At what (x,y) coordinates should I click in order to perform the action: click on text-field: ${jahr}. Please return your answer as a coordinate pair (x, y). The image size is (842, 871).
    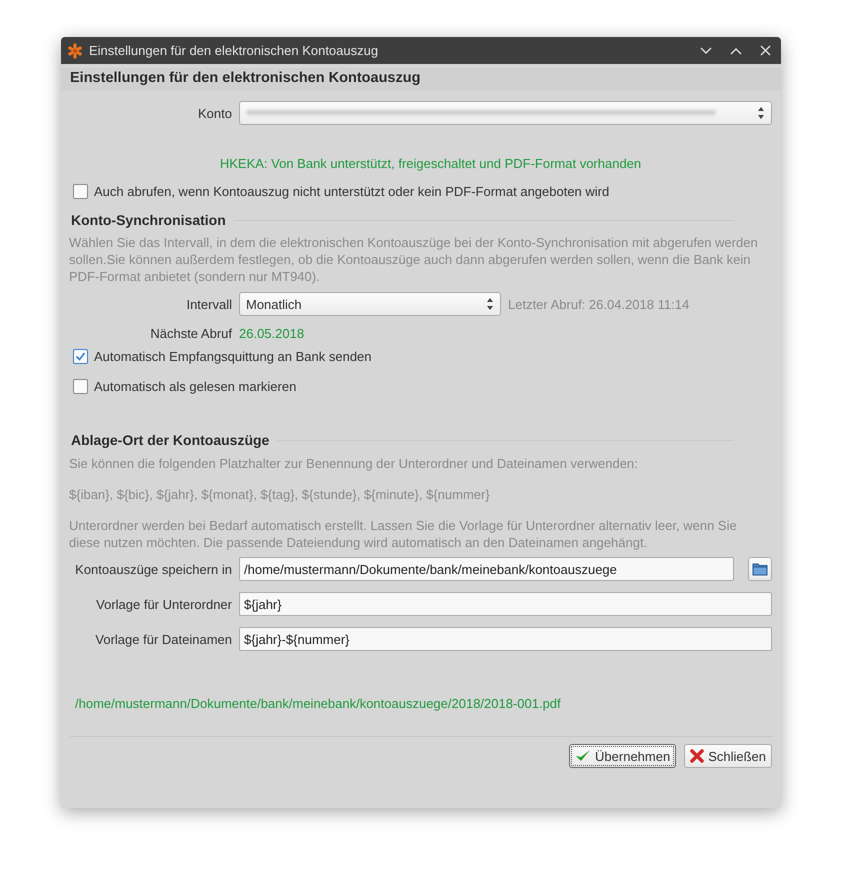
    Looking at the image, I should click on (505, 604).